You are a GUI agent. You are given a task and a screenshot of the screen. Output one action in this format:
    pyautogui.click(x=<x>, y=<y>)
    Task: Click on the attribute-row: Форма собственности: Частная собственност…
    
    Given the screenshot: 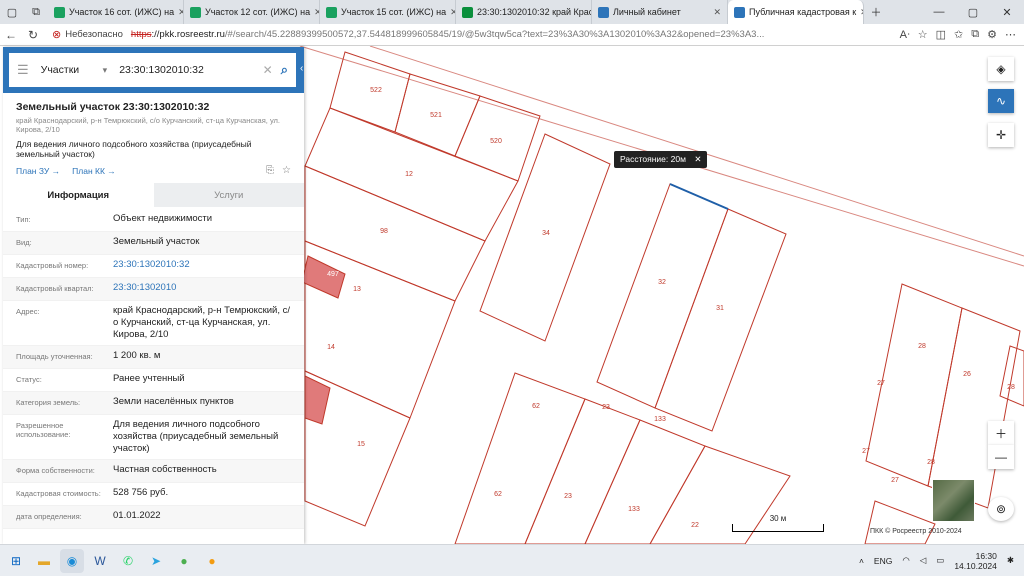 What is the action you would take?
    pyautogui.click(x=153, y=471)
    